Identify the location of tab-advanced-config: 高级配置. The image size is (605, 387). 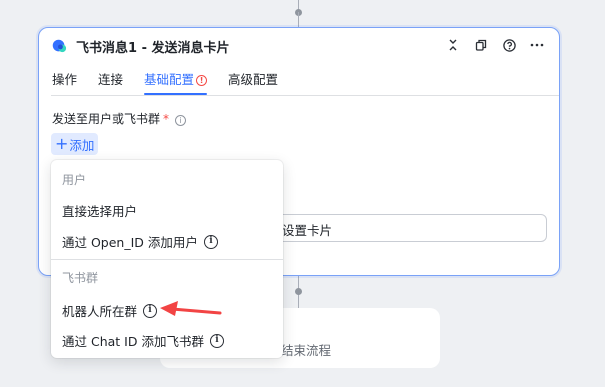
(253, 80).